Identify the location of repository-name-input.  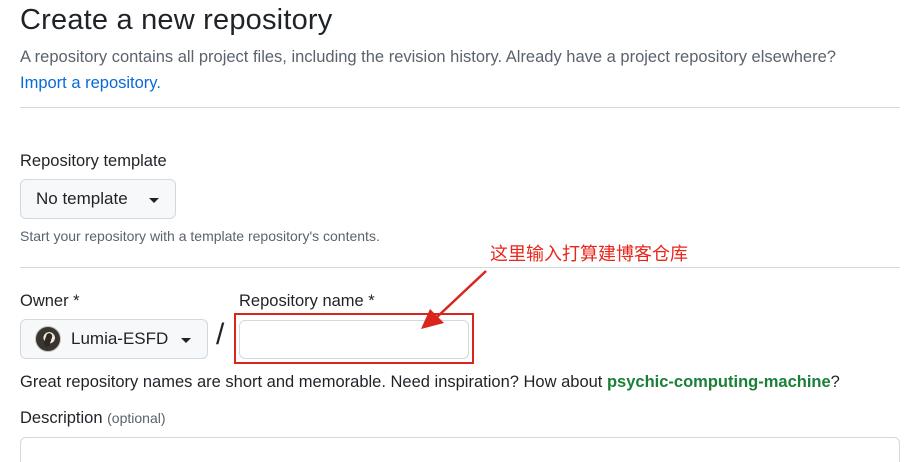
(354, 339).